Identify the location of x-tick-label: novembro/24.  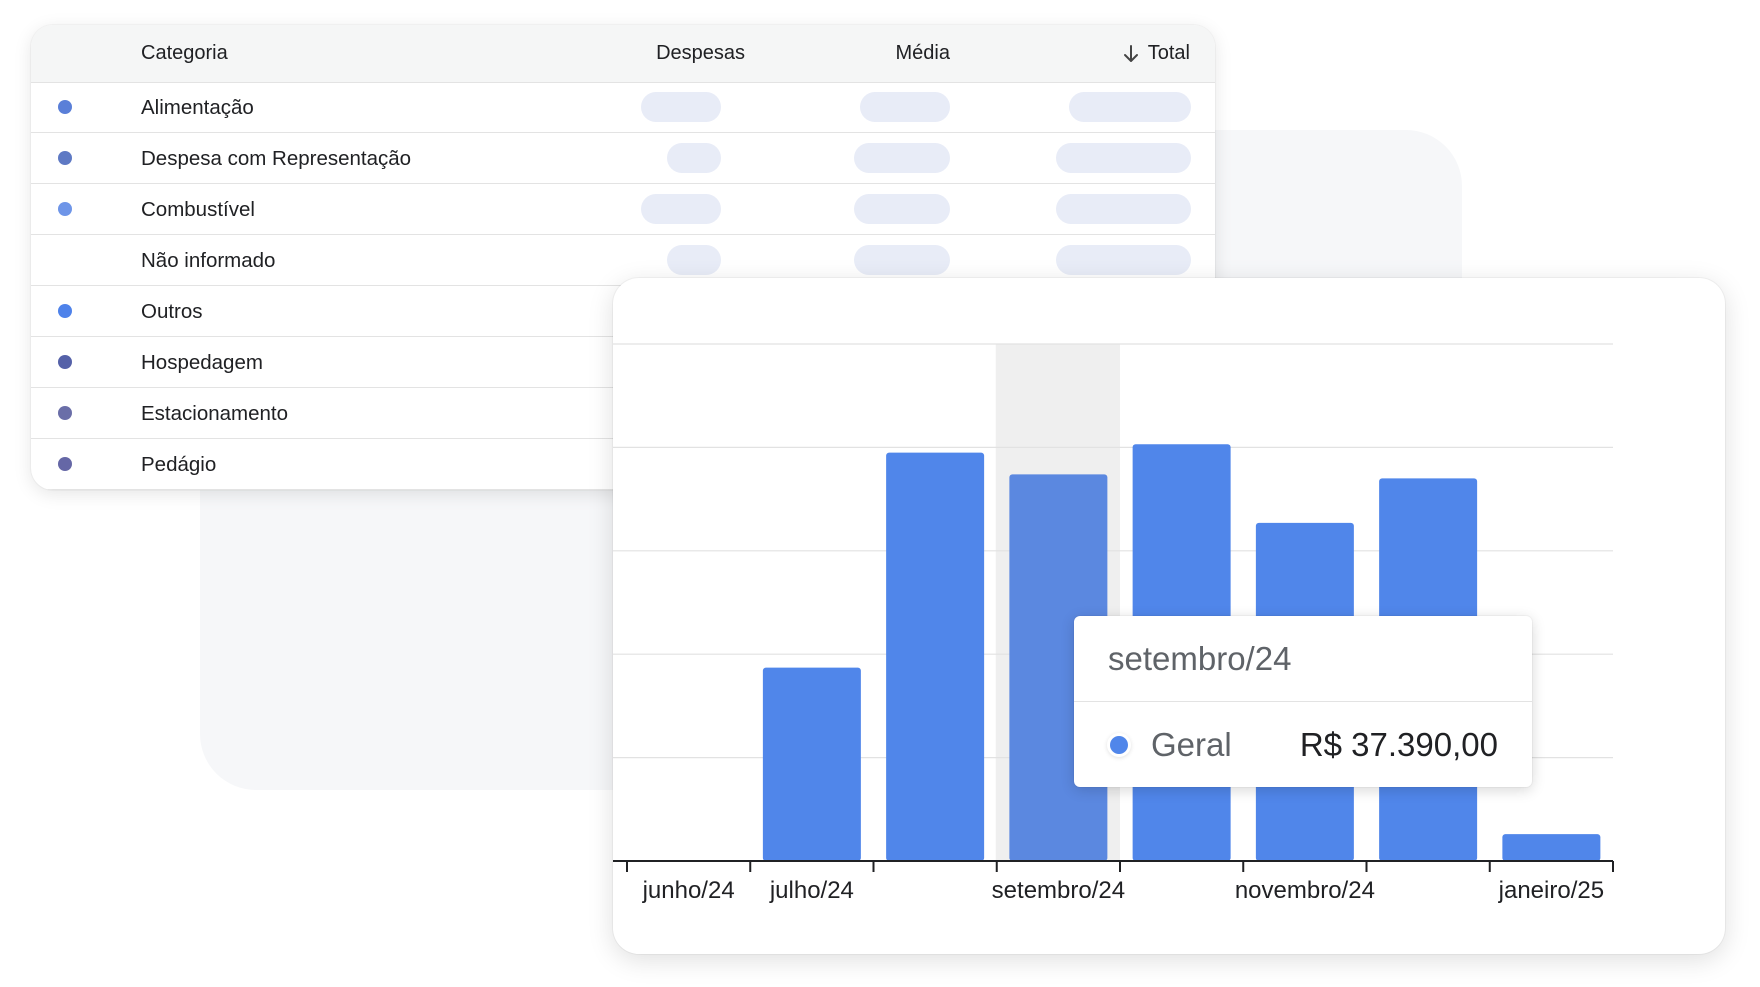
(1305, 890).